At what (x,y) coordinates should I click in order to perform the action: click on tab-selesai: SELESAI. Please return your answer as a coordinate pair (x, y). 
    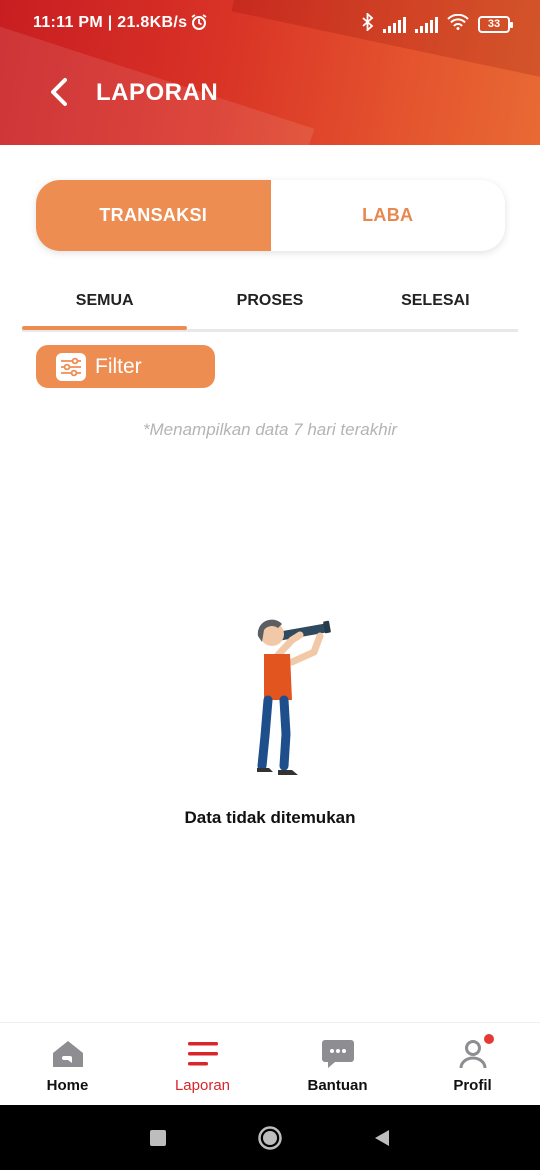
    Looking at the image, I should click on (435, 301).